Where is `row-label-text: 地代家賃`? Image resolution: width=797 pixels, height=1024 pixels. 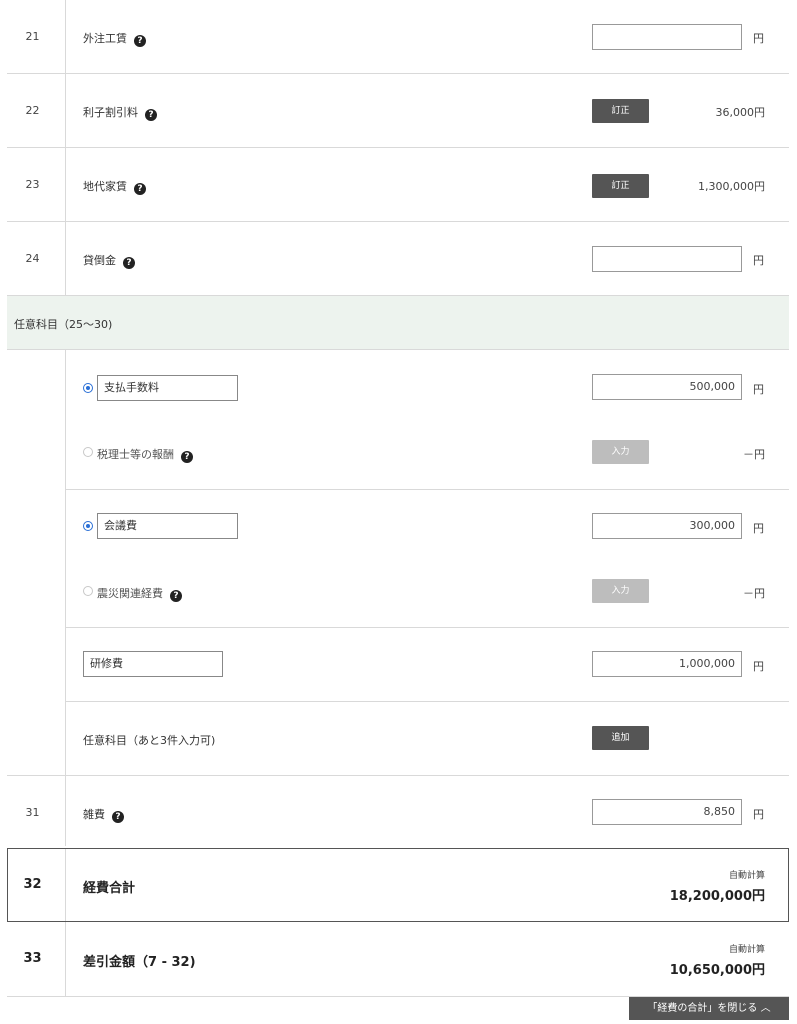 row-label-text: 地代家賃 is located at coordinates (105, 186).